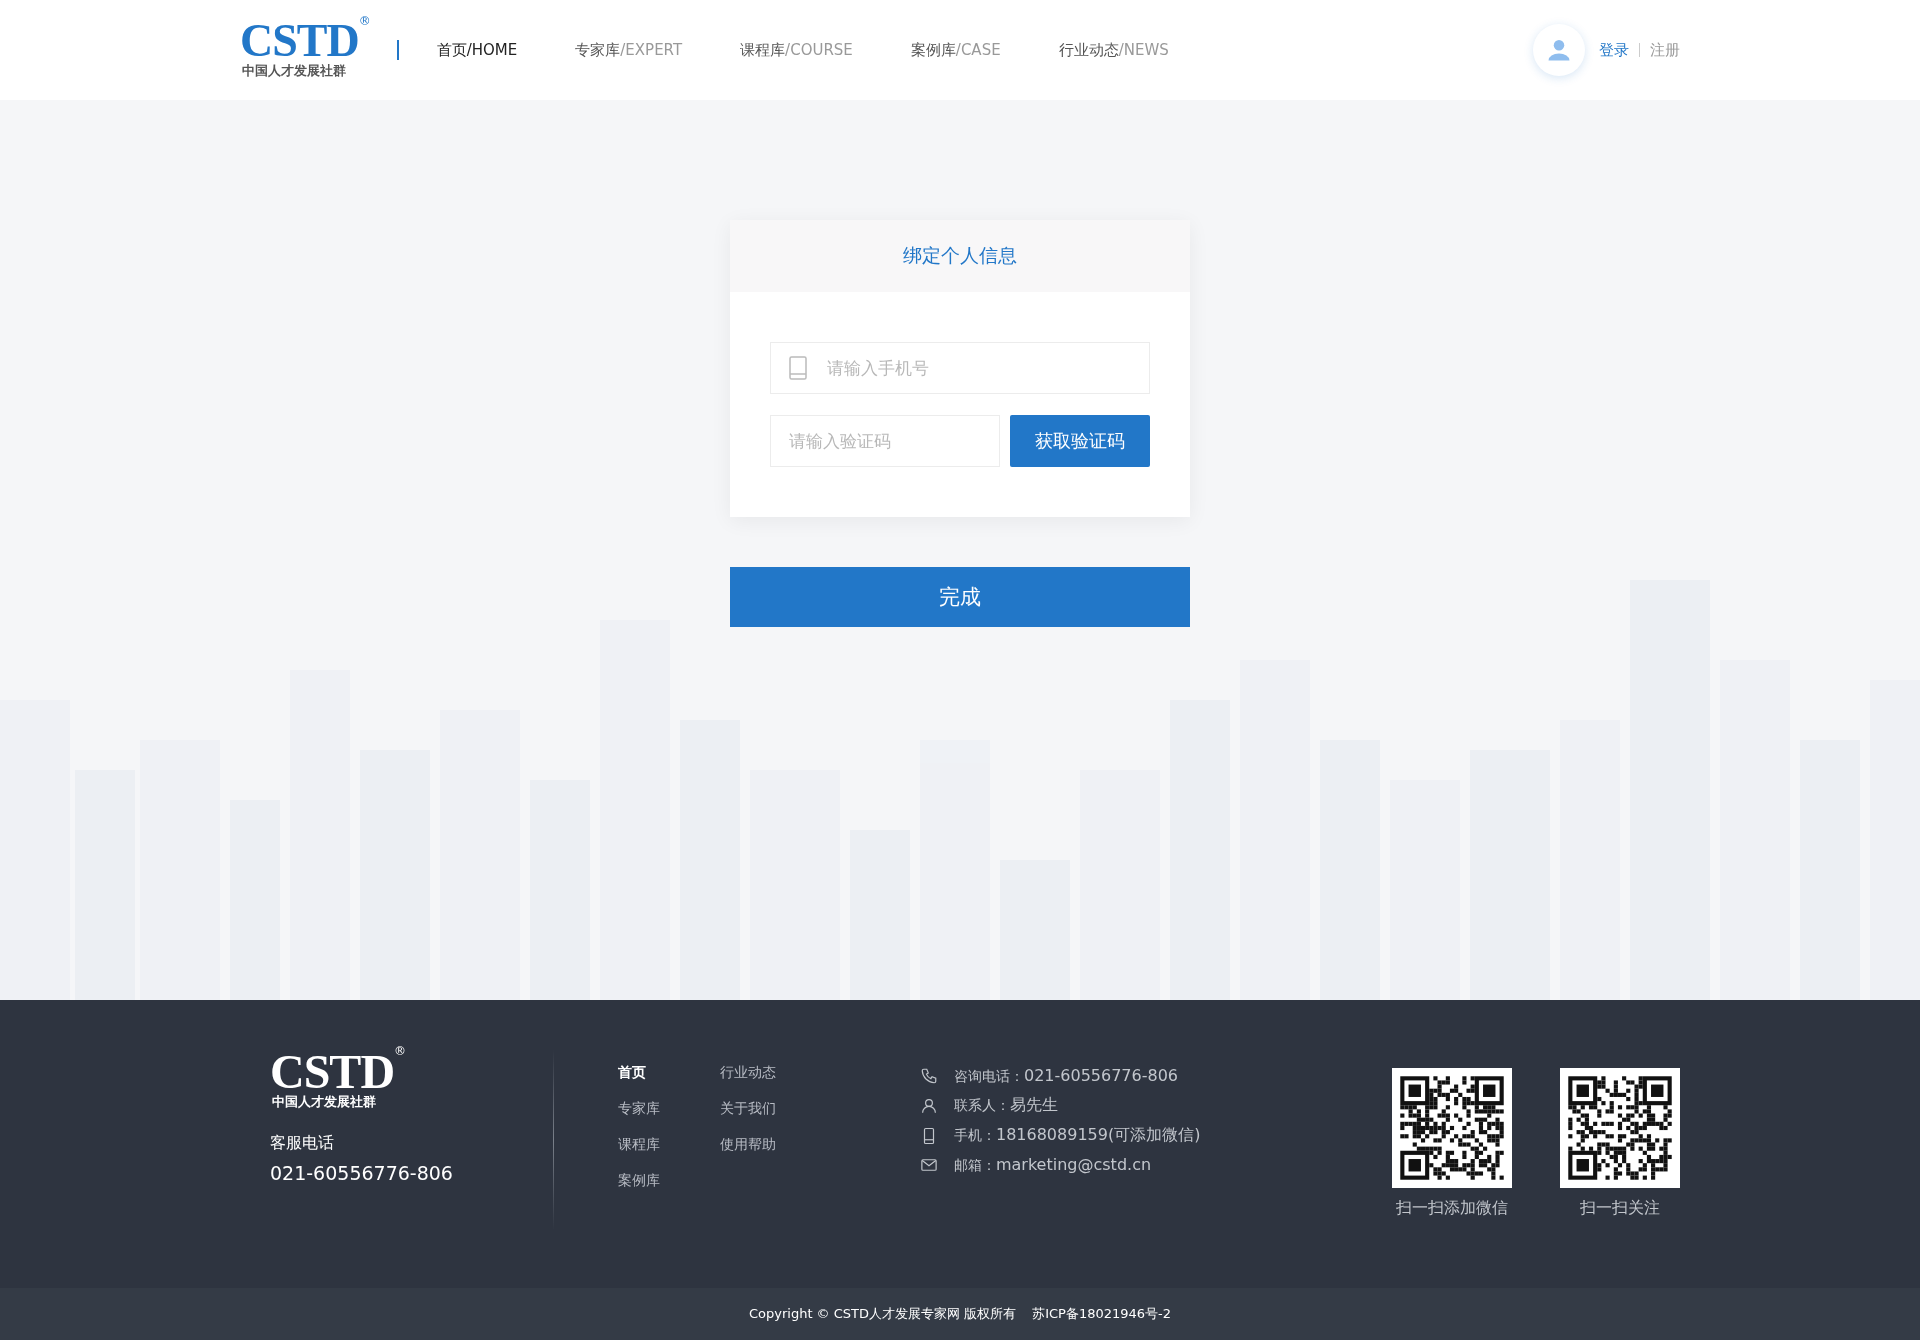  I want to click on mobile-icon, so click(798, 368).